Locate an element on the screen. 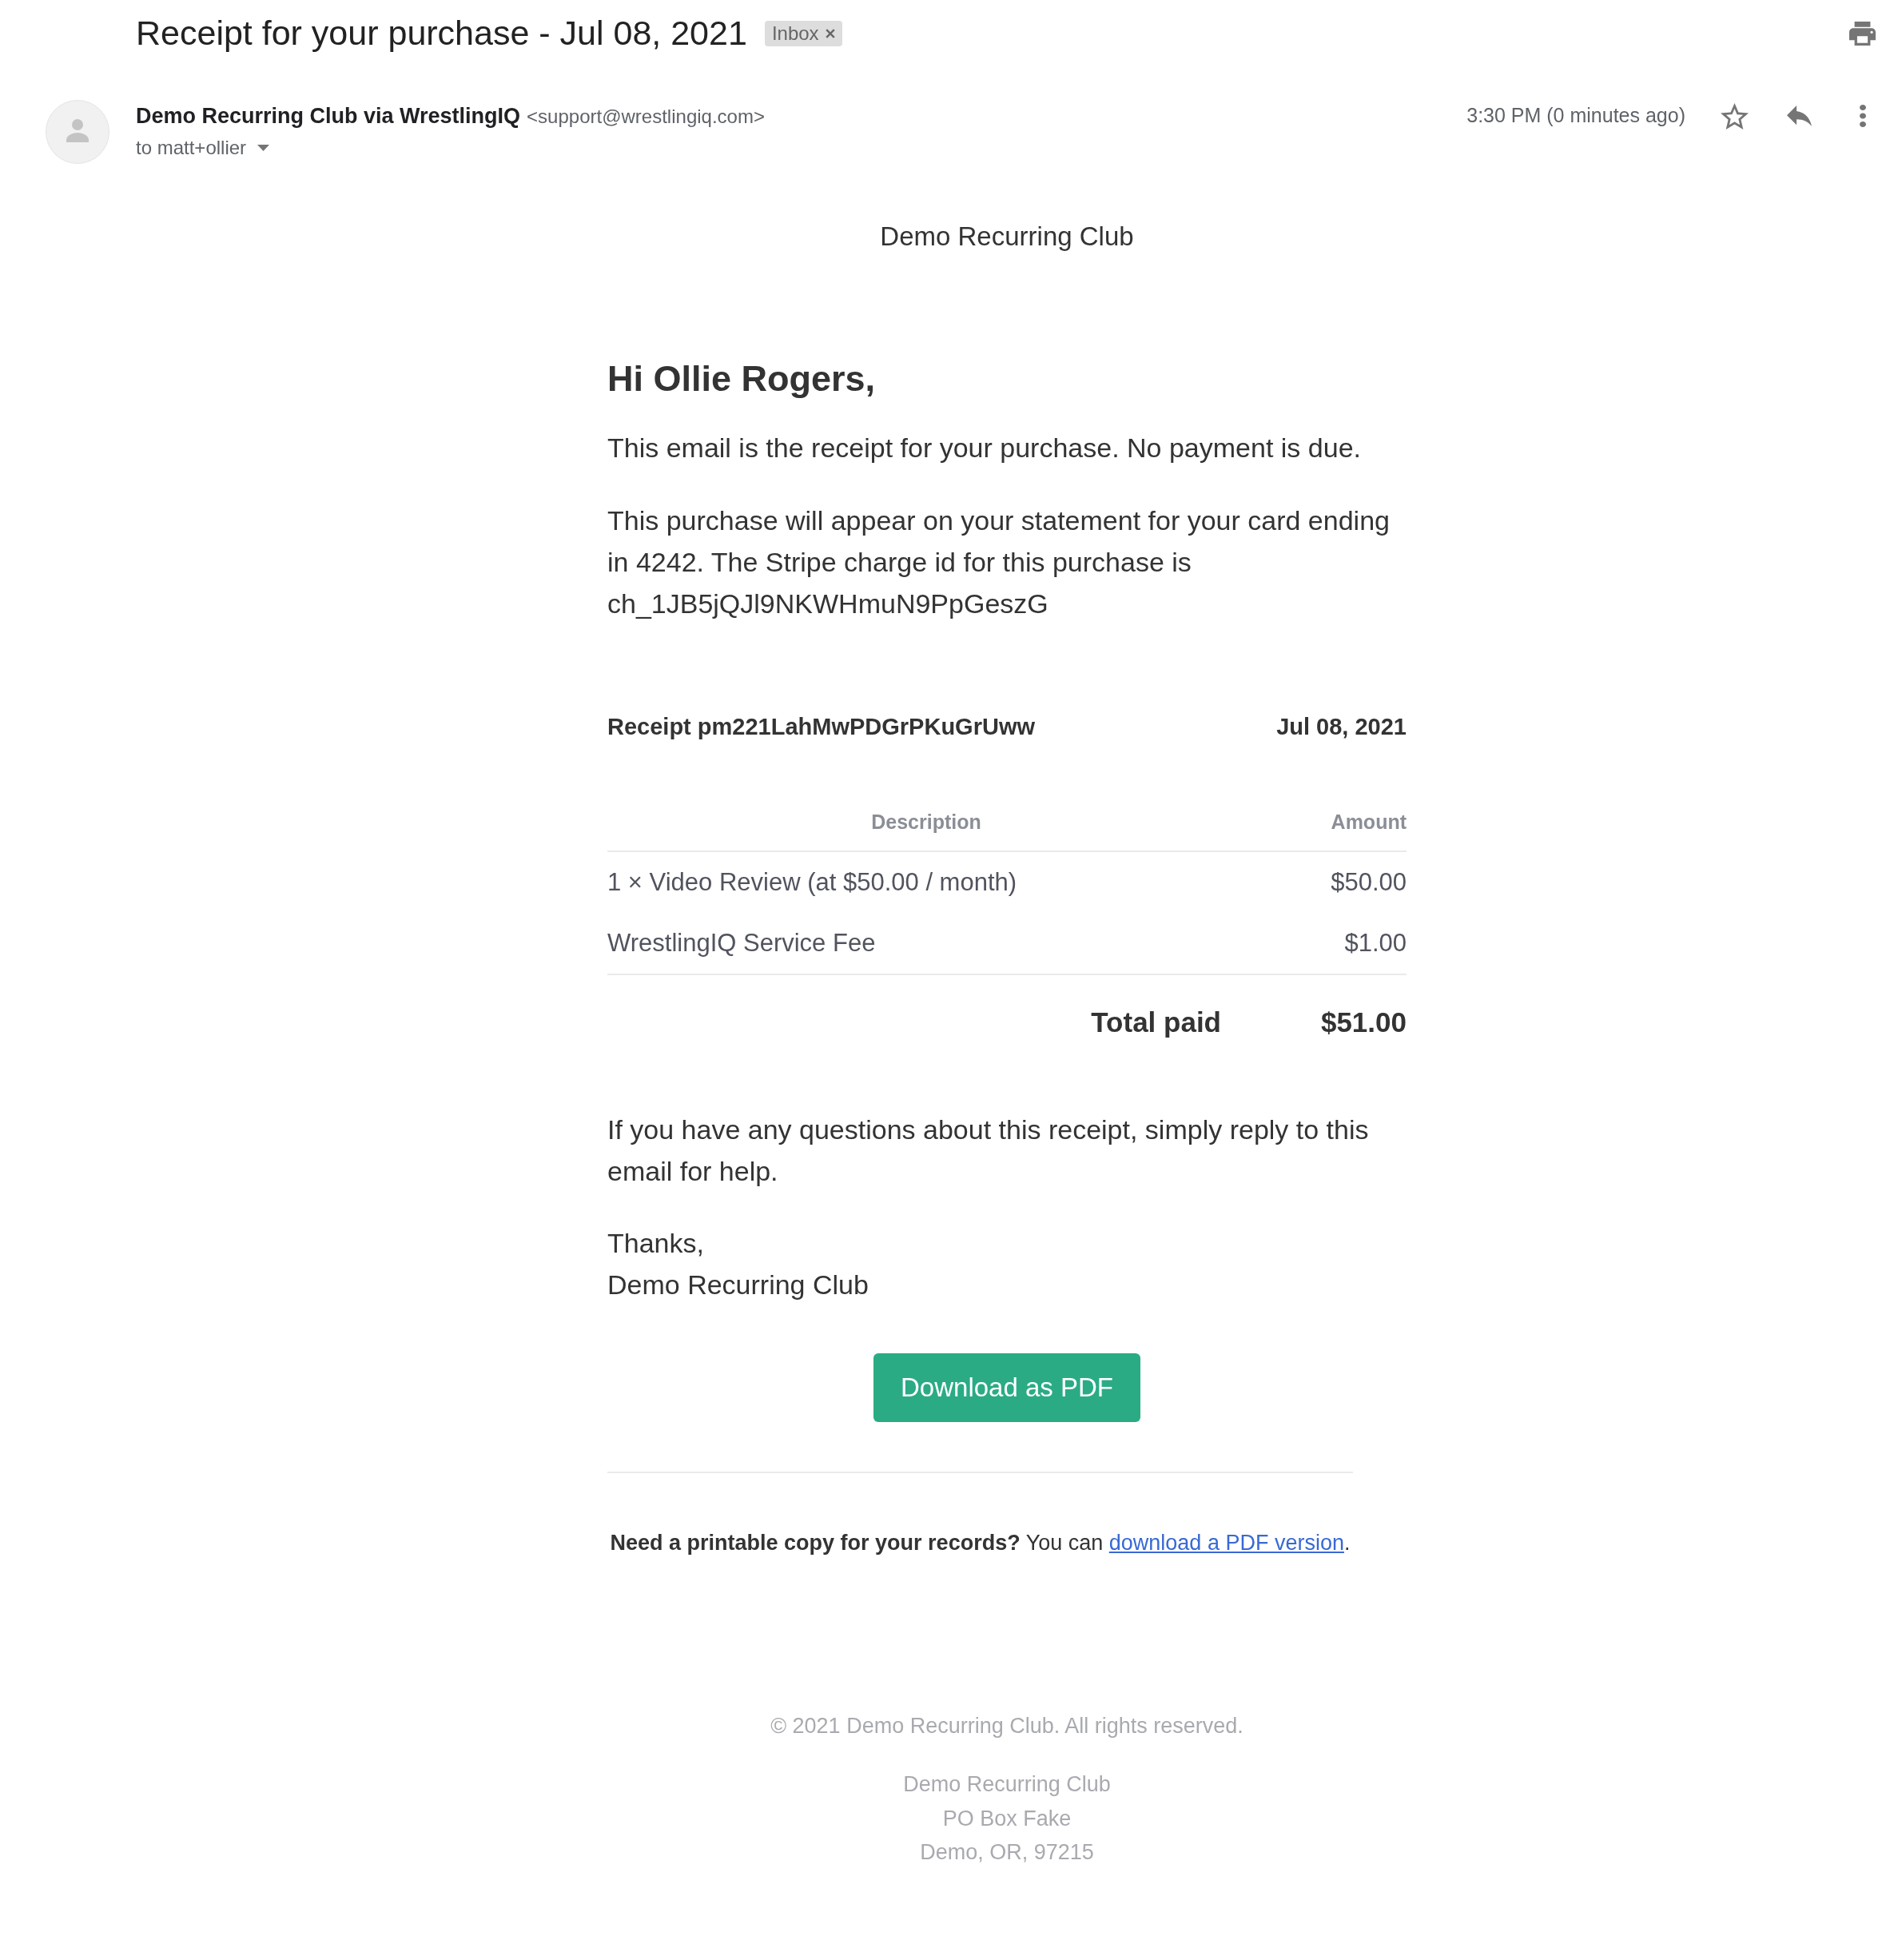  copyright-text: © 2021 Demo Recurring Club. All rights reserved. is located at coordinates (1006, 1726).